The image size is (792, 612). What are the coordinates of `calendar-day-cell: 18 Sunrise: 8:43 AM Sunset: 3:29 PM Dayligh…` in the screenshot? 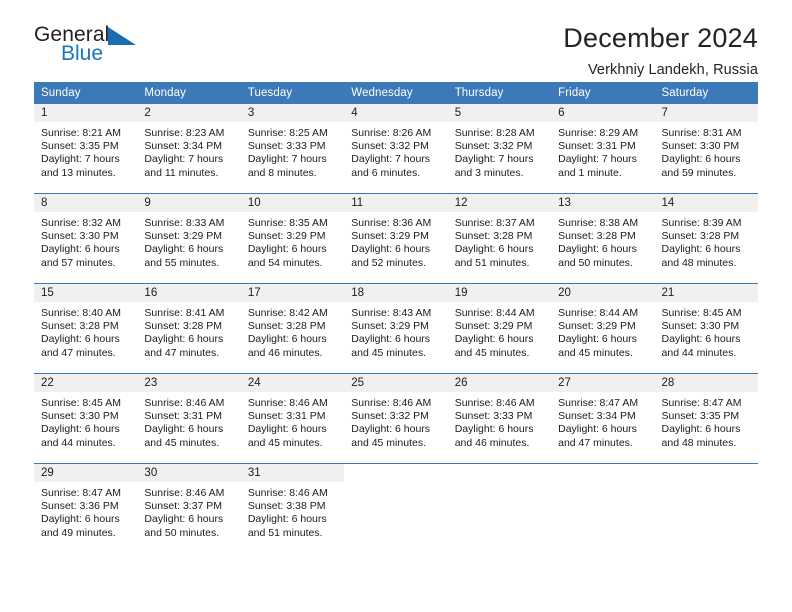 It's located at (396, 328).